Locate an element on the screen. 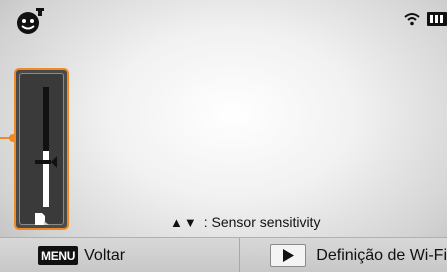 This screenshot has height=272, width=447. back-button: MENU Voltar is located at coordinates (120, 255).